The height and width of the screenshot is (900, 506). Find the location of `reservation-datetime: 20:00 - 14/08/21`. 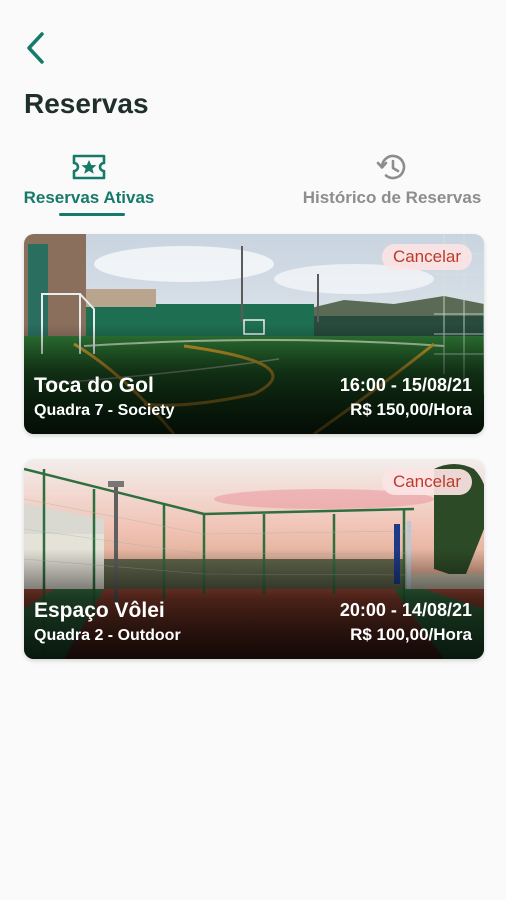

reservation-datetime: 20:00 - 14/08/21 is located at coordinates (405, 610).